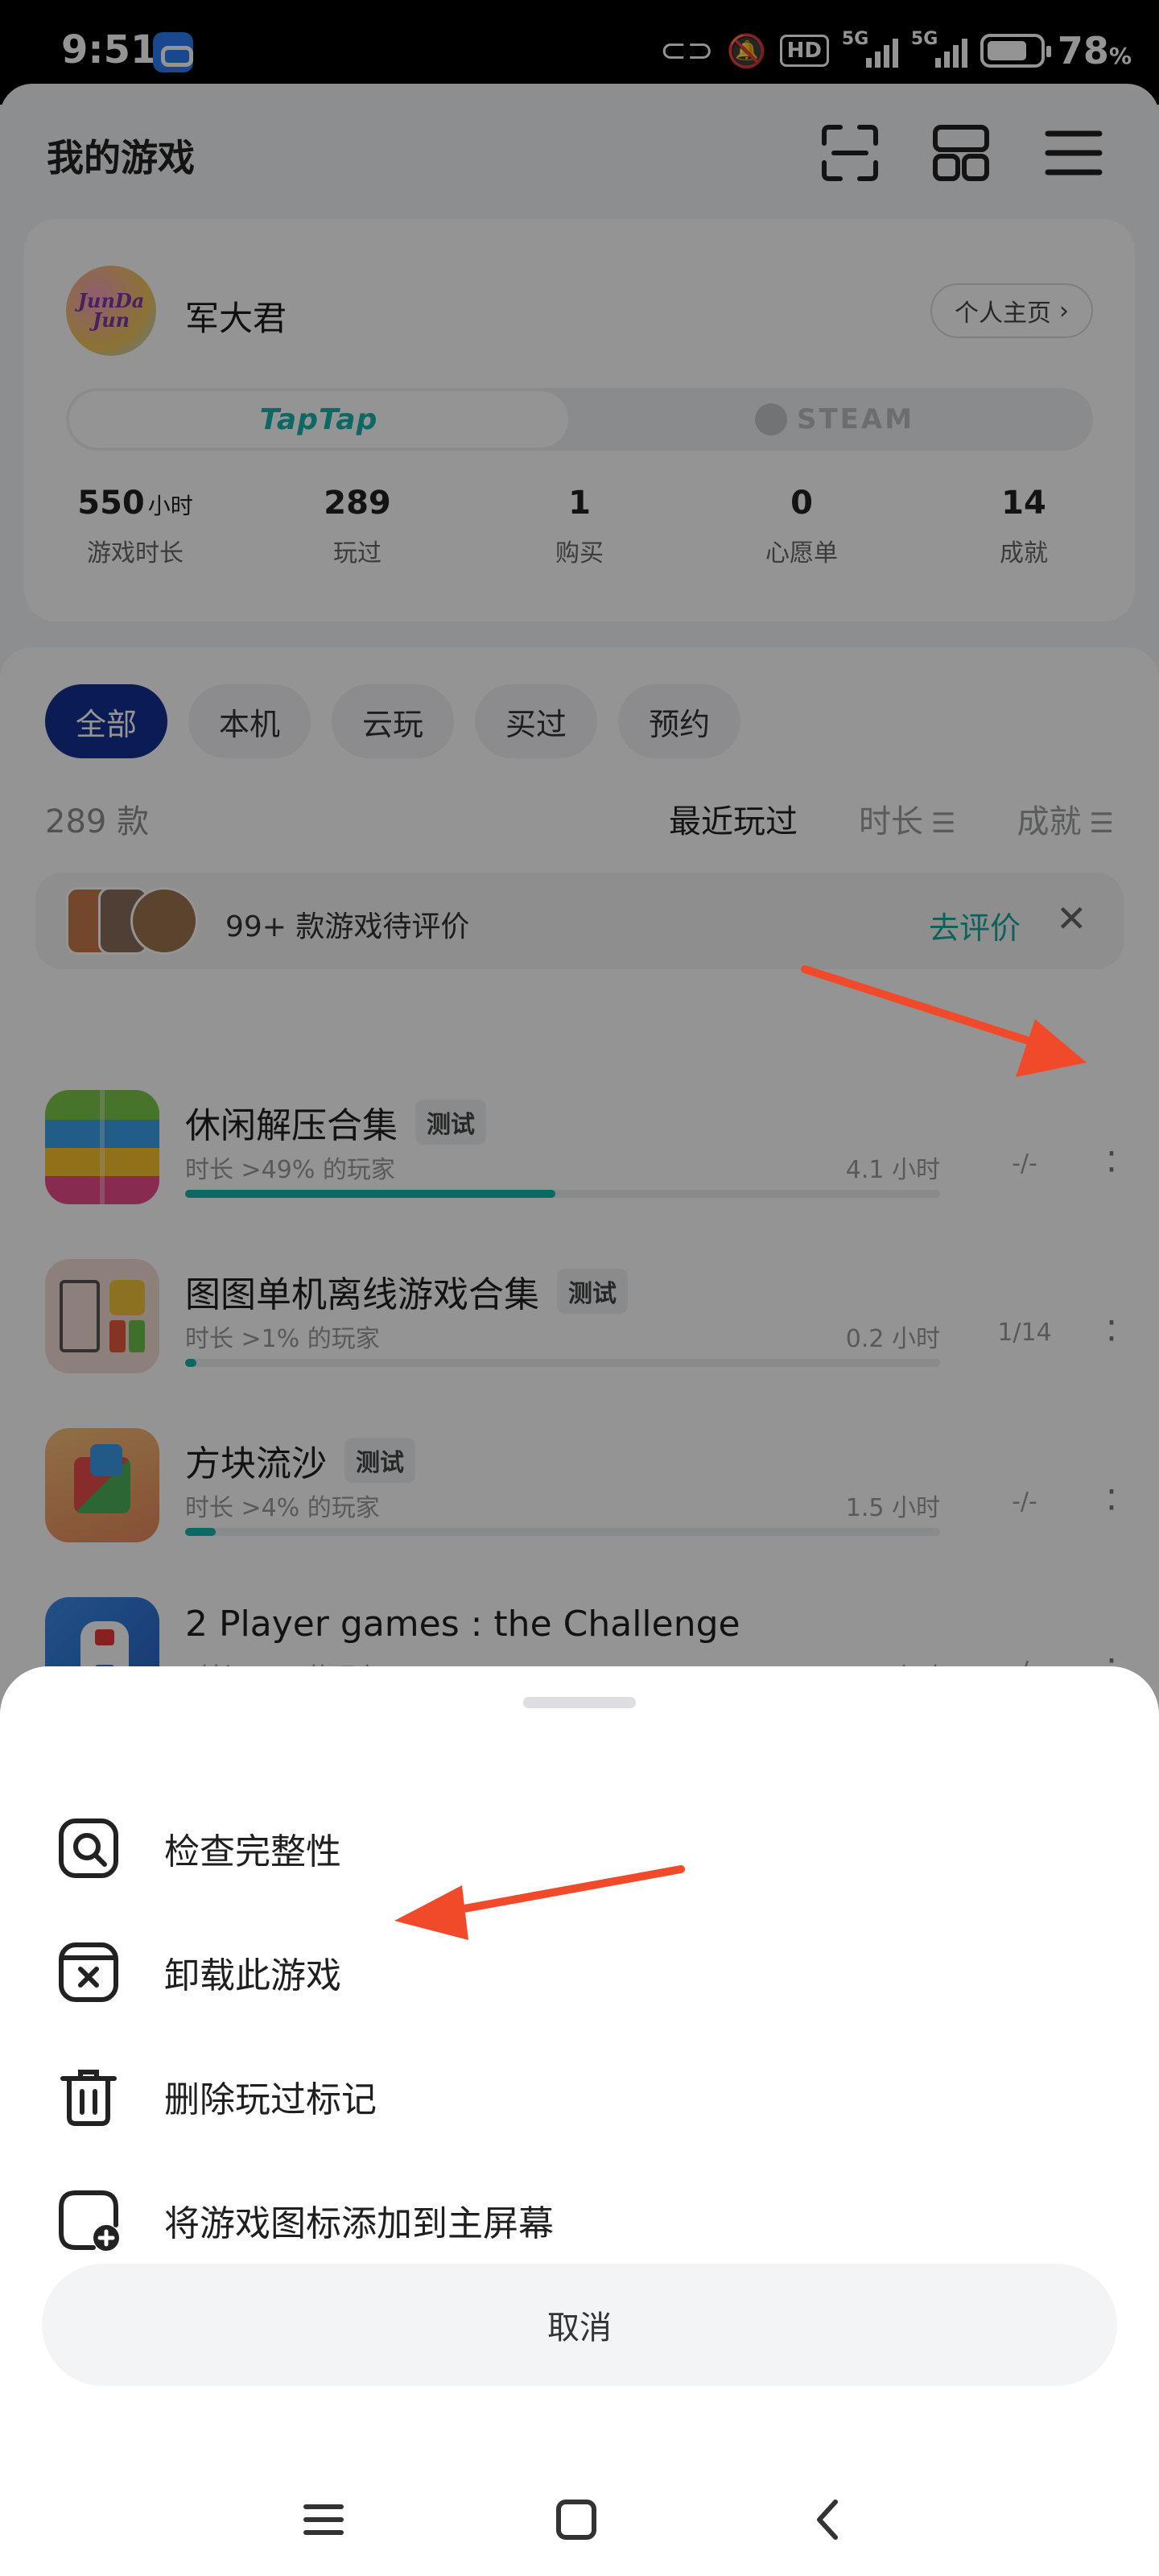  I want to click on sheet-drag-handle, so click(579, 1702).